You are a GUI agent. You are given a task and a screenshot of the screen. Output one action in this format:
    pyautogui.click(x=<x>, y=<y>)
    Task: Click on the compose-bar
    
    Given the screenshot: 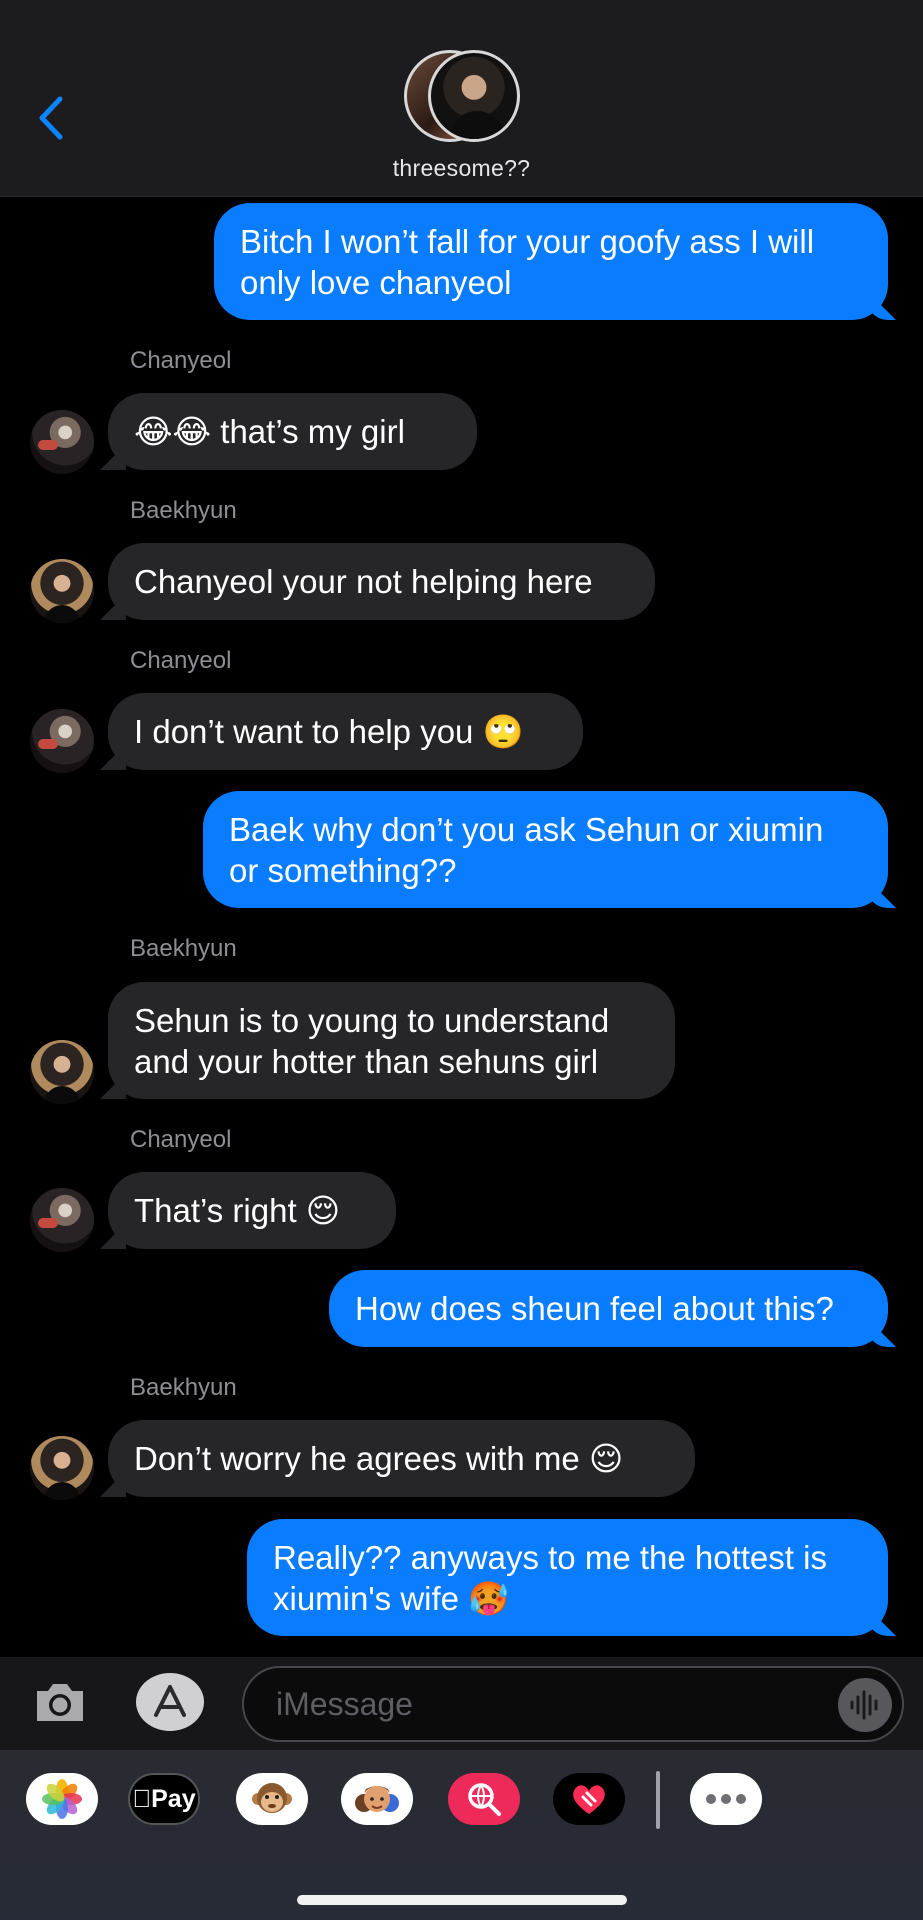 What is the action you would take?
    pyautogui.click(x=461, y=1703)
    